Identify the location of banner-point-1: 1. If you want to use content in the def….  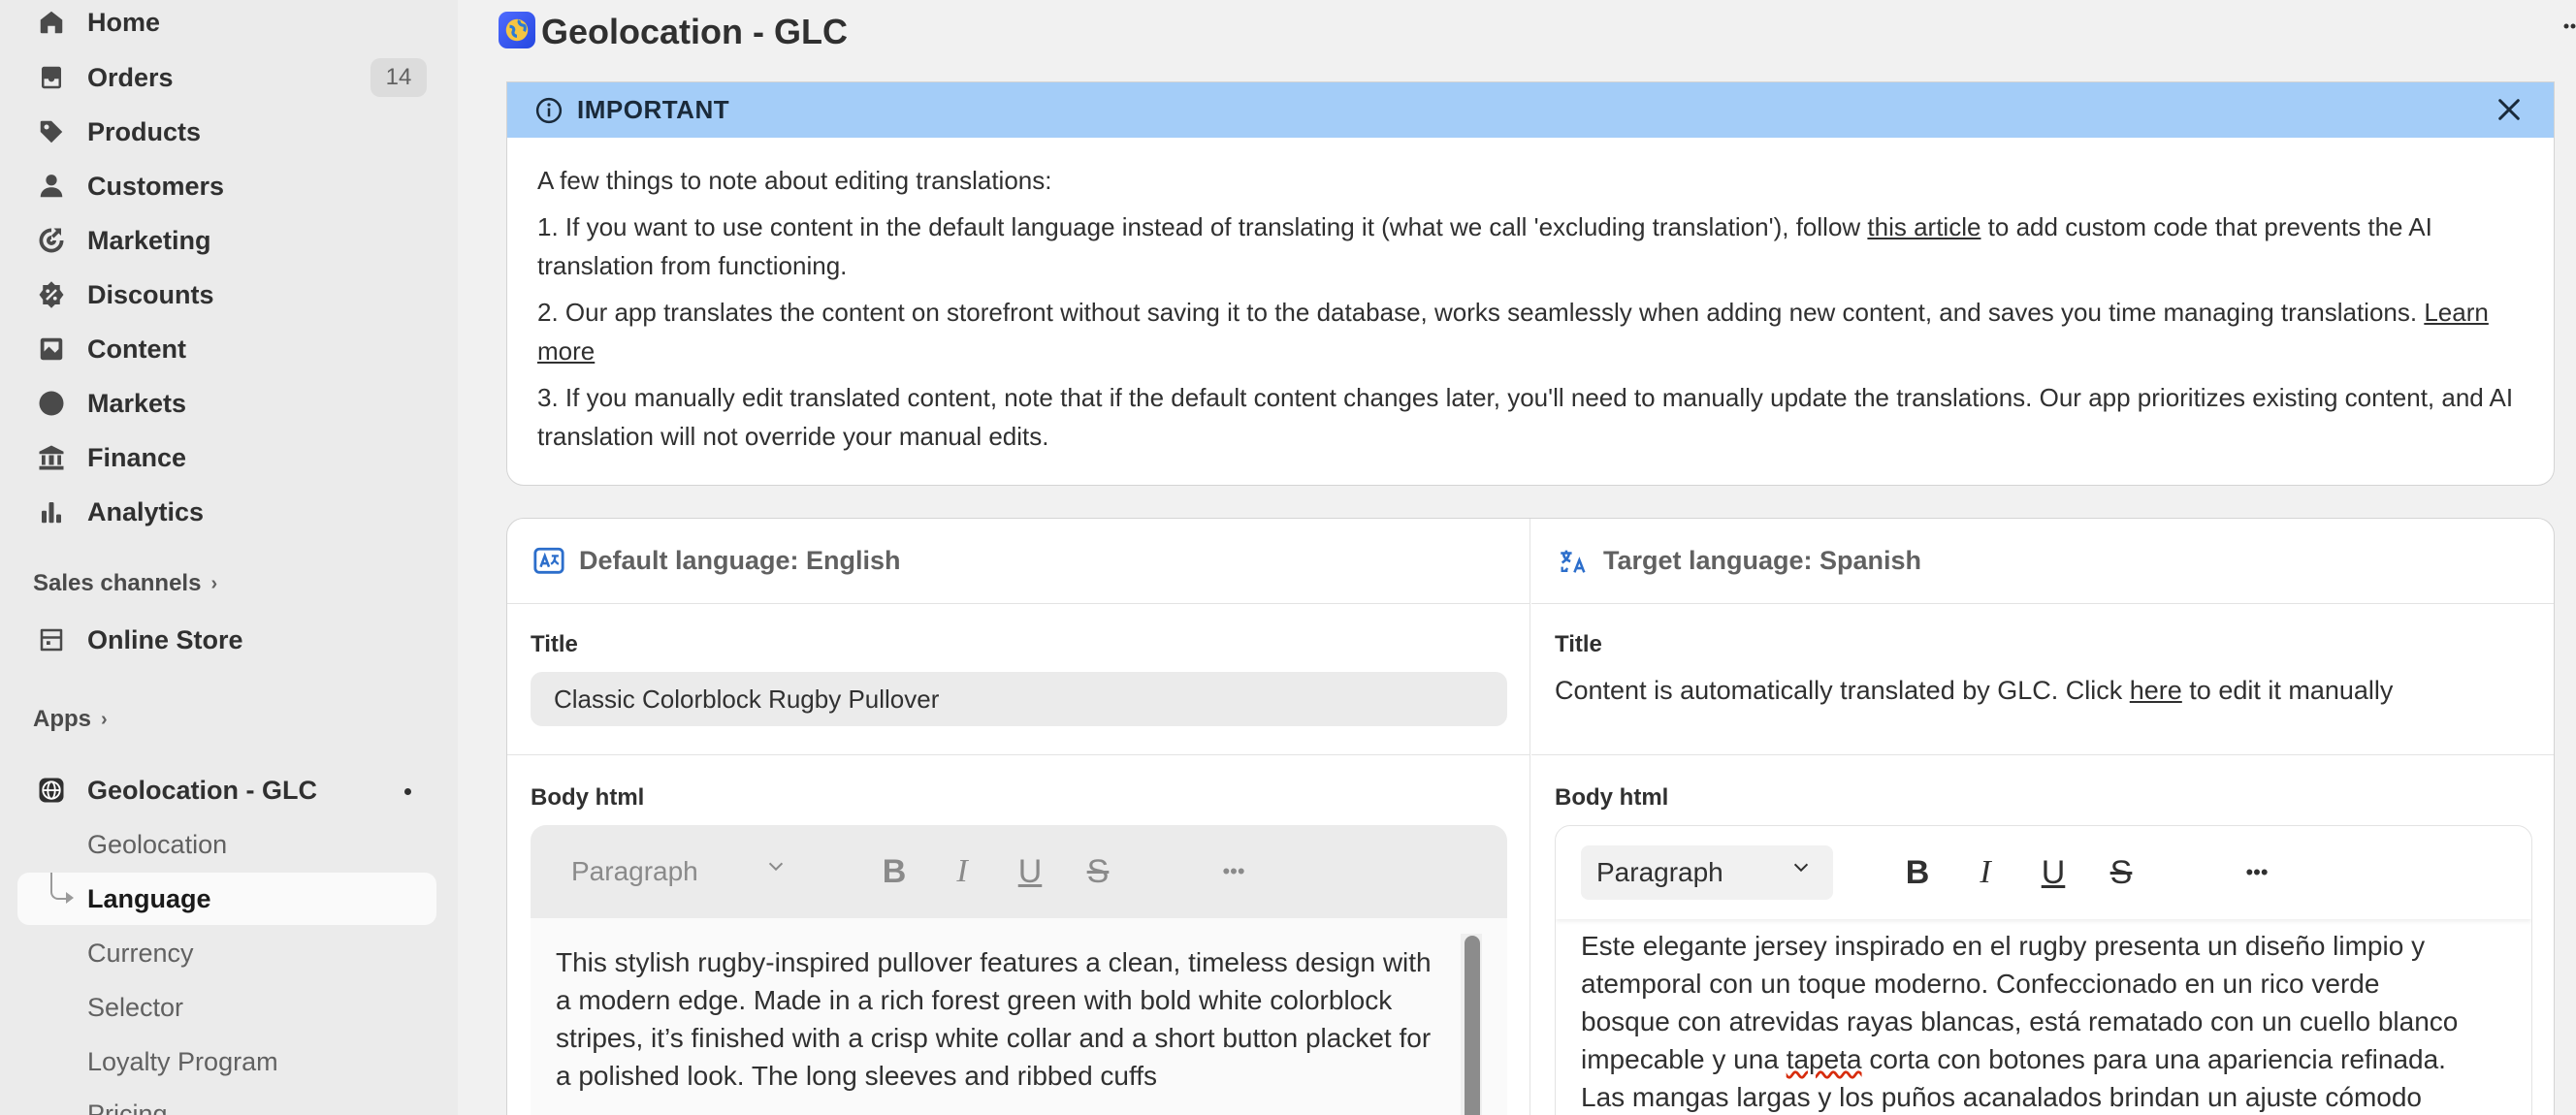
(1530, 246).